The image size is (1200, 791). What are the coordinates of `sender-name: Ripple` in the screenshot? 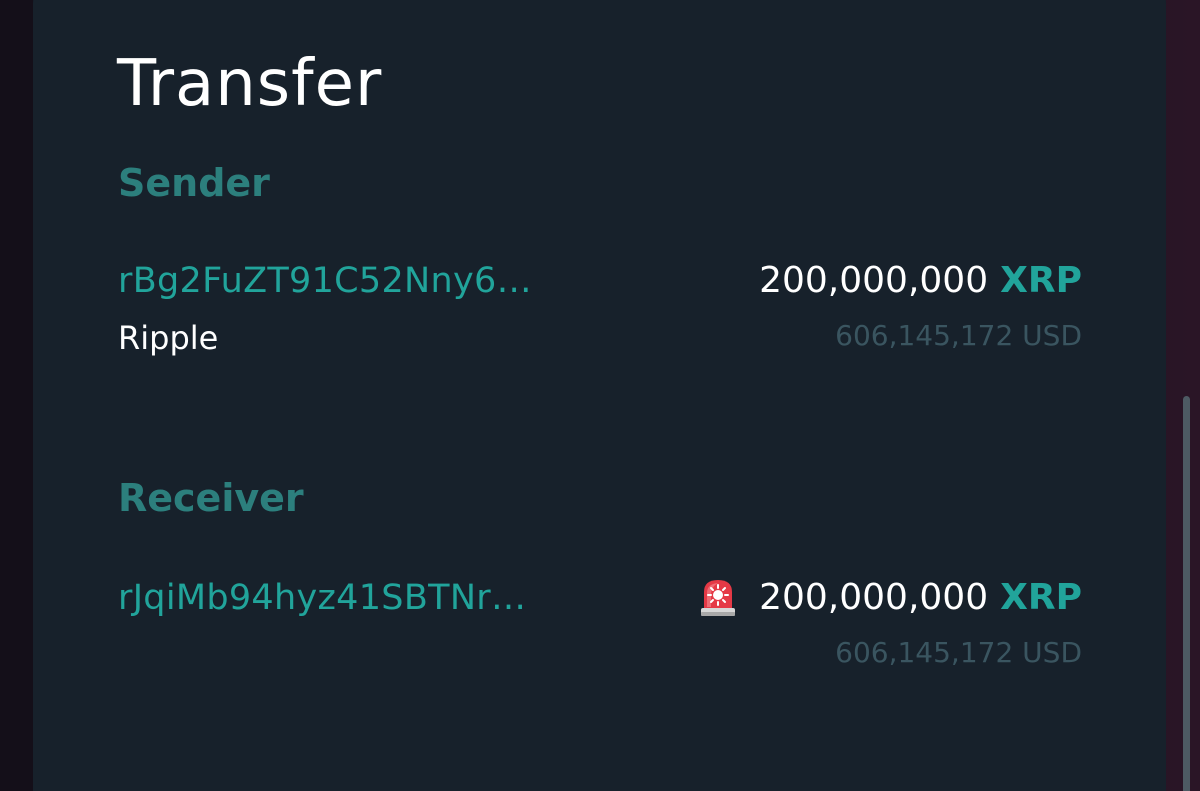 It's located at (168, 338).